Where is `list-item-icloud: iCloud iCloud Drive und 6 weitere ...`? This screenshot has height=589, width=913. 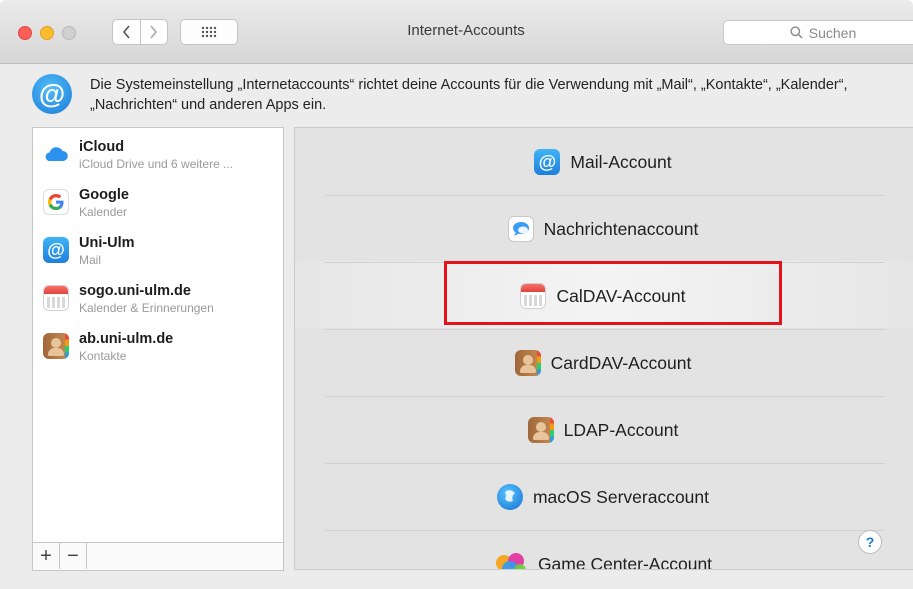 list-item-icloud: iCloud iCloud Drive und 6 weitere ... is located at coordinates (158, 154).